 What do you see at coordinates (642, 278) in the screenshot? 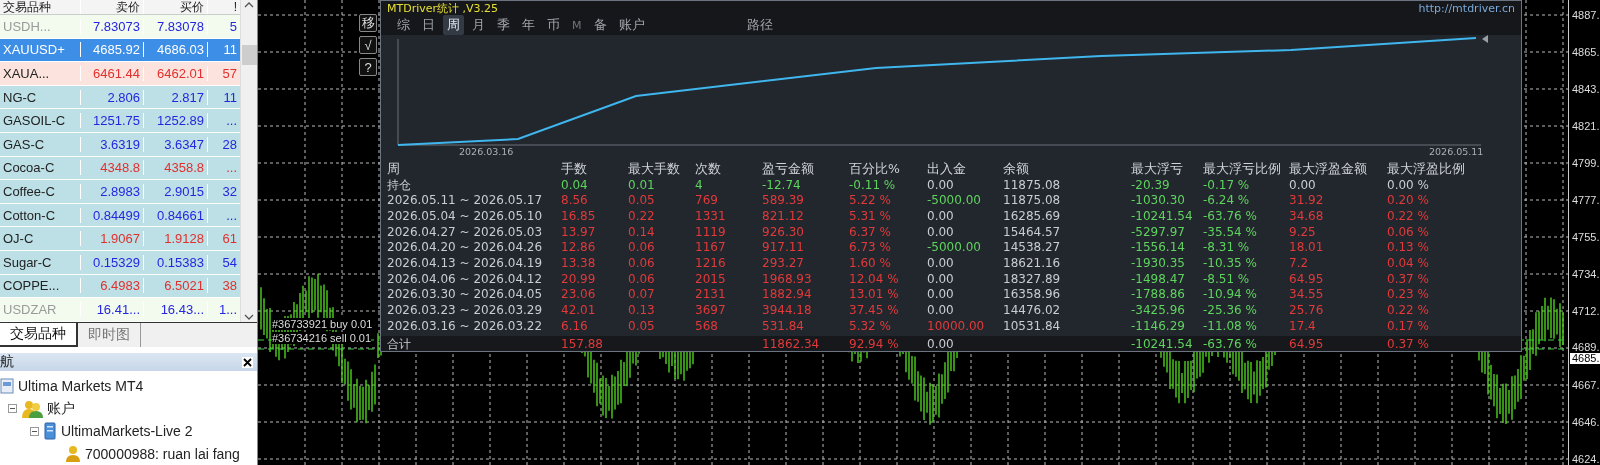
I see `table-cell-text: 0.06` at bounding box center [642, 278].